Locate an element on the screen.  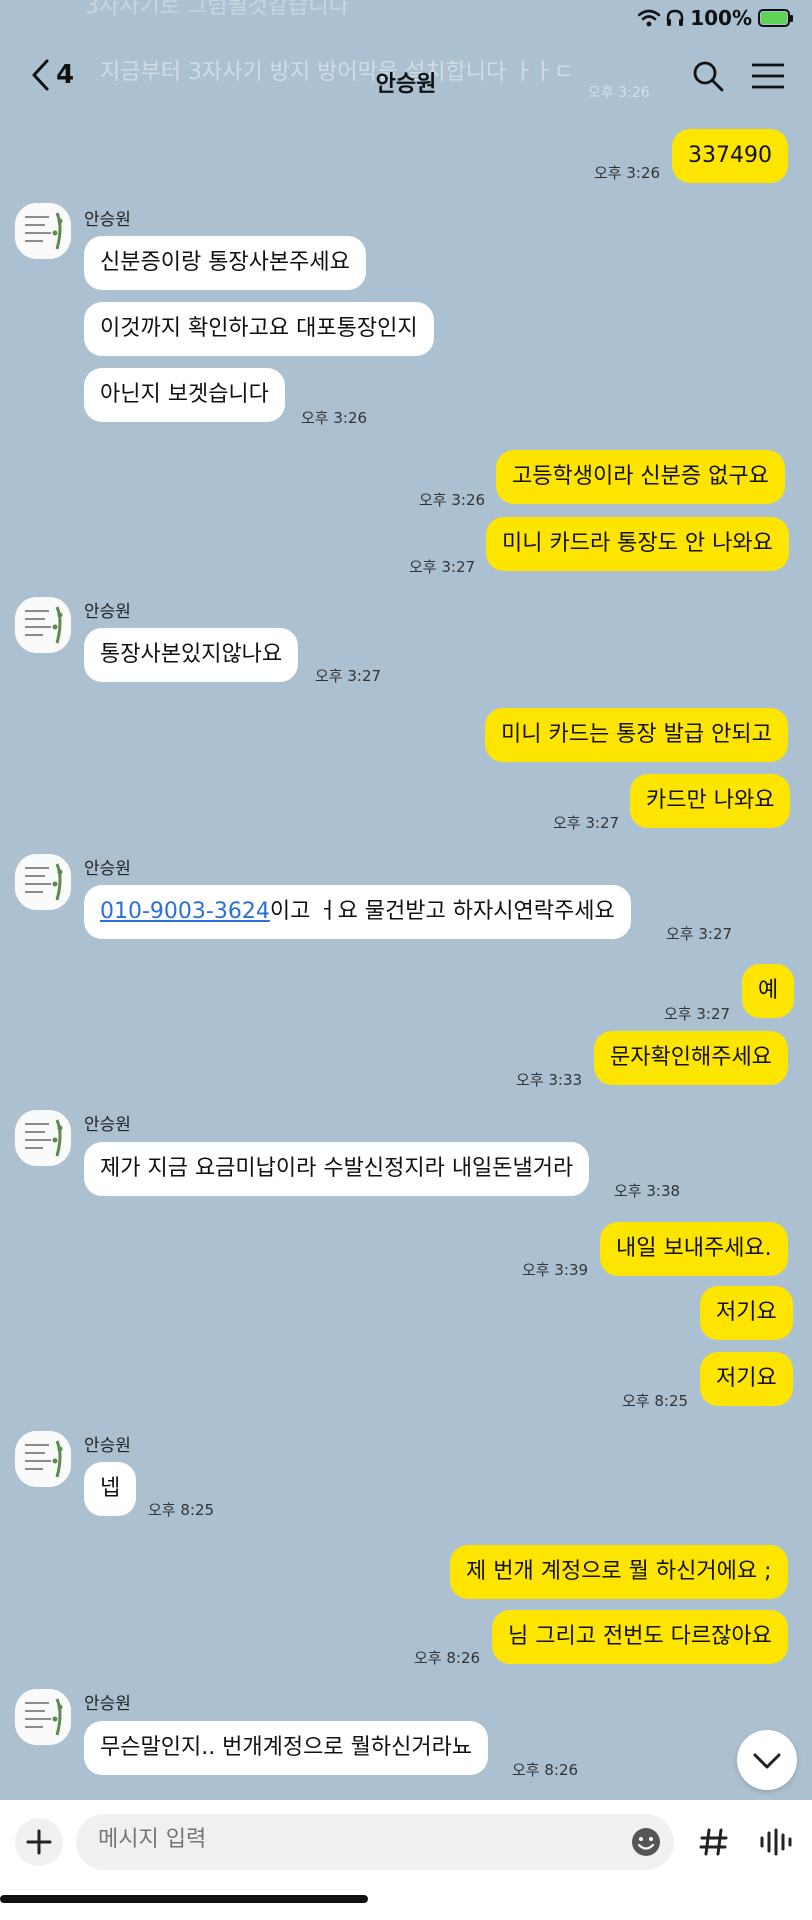
their-message-bubble: 통장사본있지않나요 is located at coordinates (191, 655).